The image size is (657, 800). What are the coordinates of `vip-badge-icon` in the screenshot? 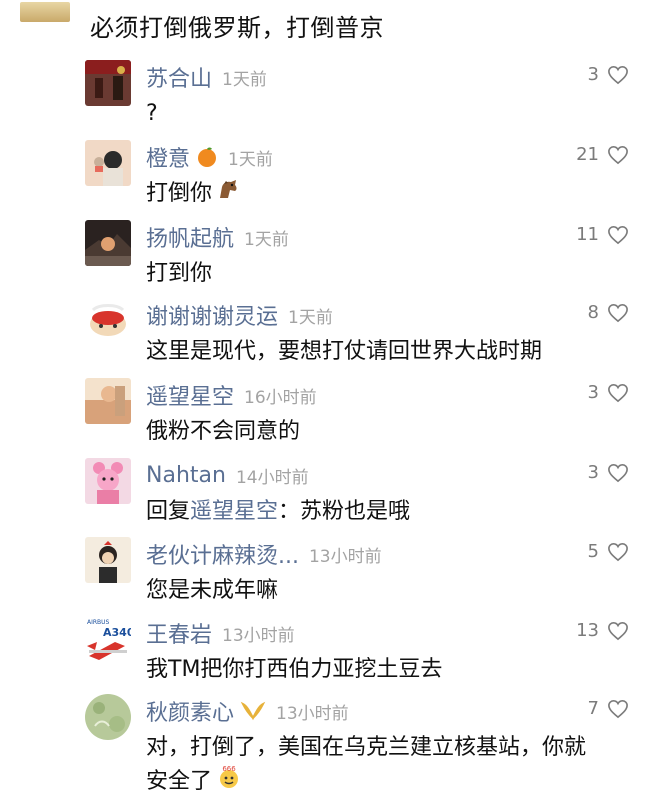 It's located at (253, 711).